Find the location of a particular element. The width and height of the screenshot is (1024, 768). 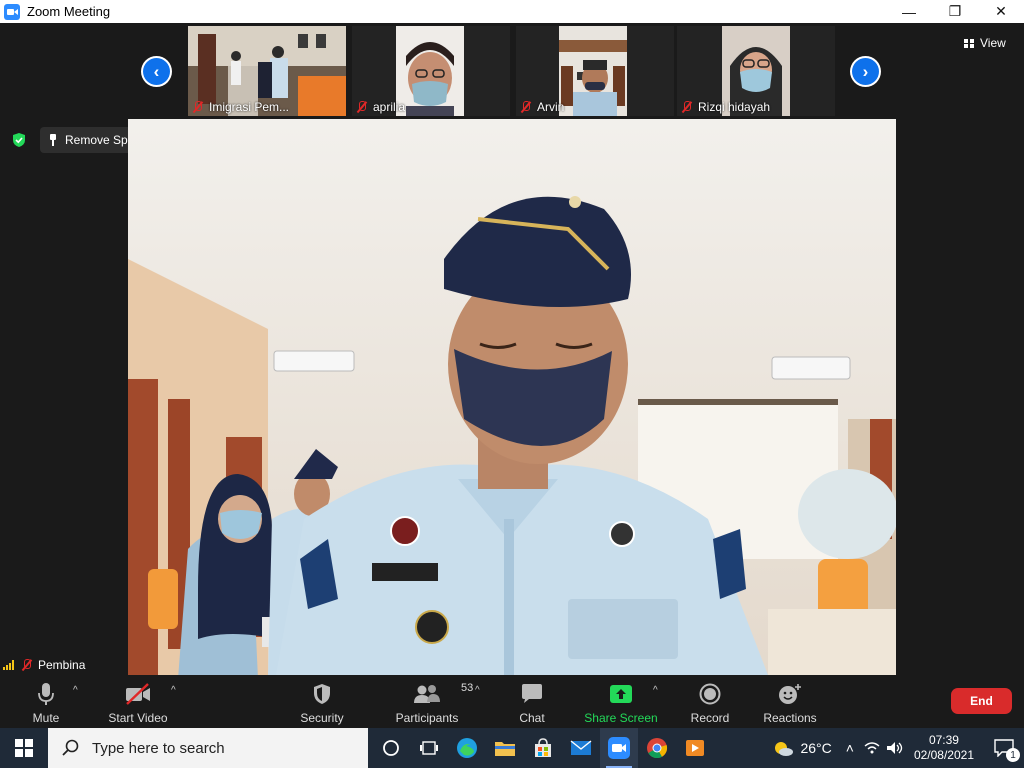

chat-bubble-icon is located at coordinates (532, 693).